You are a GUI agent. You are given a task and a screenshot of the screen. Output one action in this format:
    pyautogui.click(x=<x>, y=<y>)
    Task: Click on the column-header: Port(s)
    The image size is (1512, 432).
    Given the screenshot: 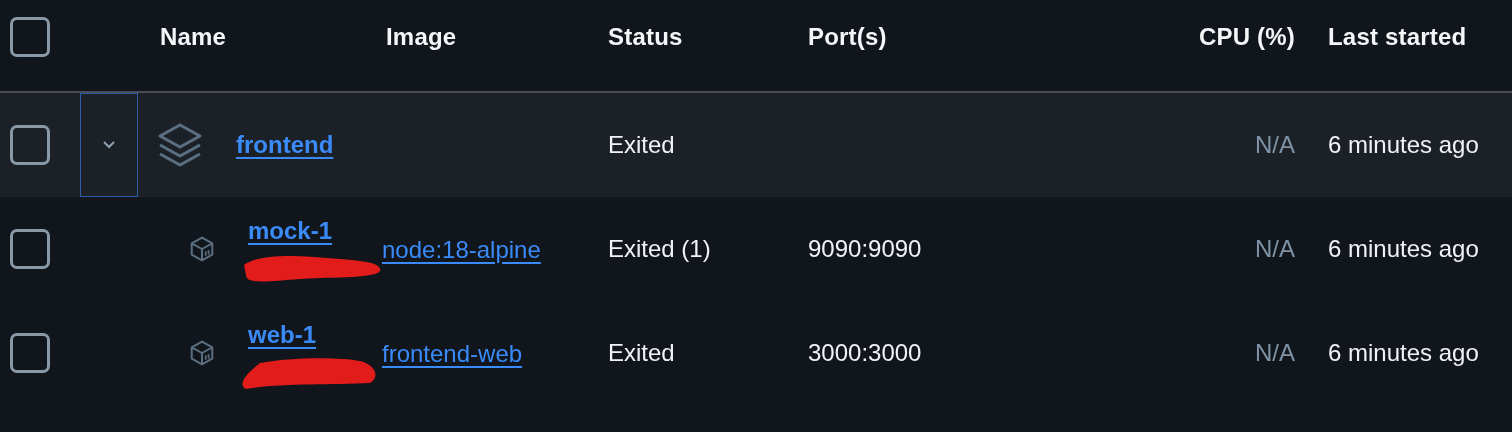 What is the action you would take?
    pyautogui.click(x=847, y=37)
    